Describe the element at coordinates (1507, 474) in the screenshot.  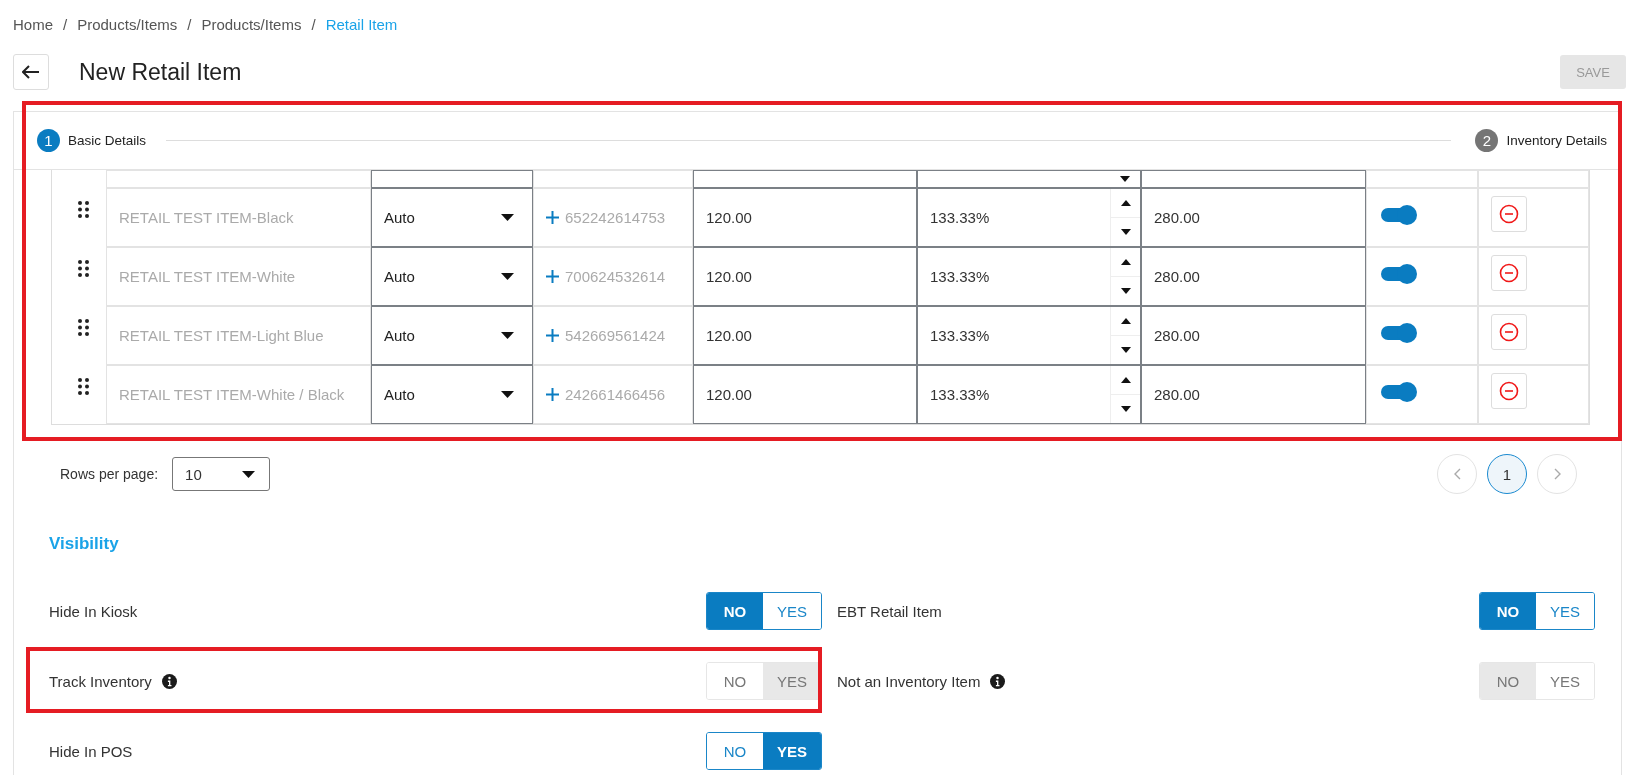
I see `page-button: 1` at that location.